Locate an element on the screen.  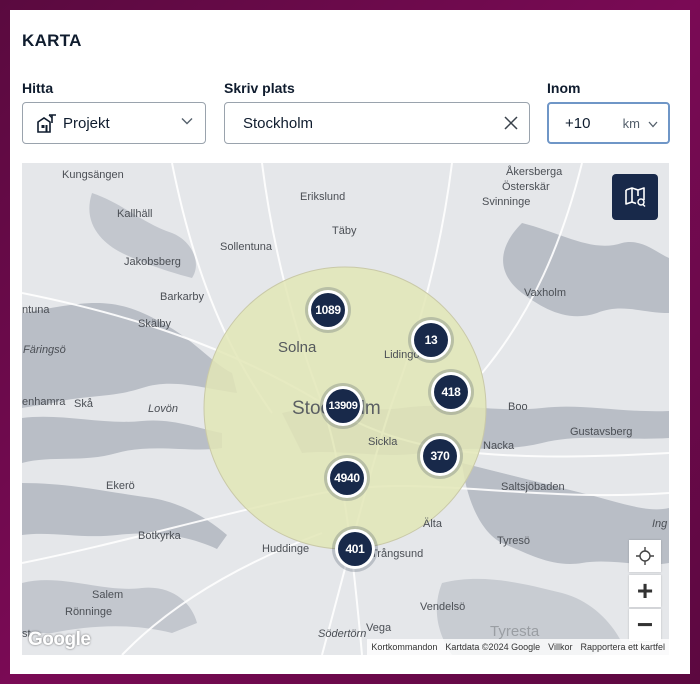
map-label: Saltsjöbaden is located at coordinates (533, 487).